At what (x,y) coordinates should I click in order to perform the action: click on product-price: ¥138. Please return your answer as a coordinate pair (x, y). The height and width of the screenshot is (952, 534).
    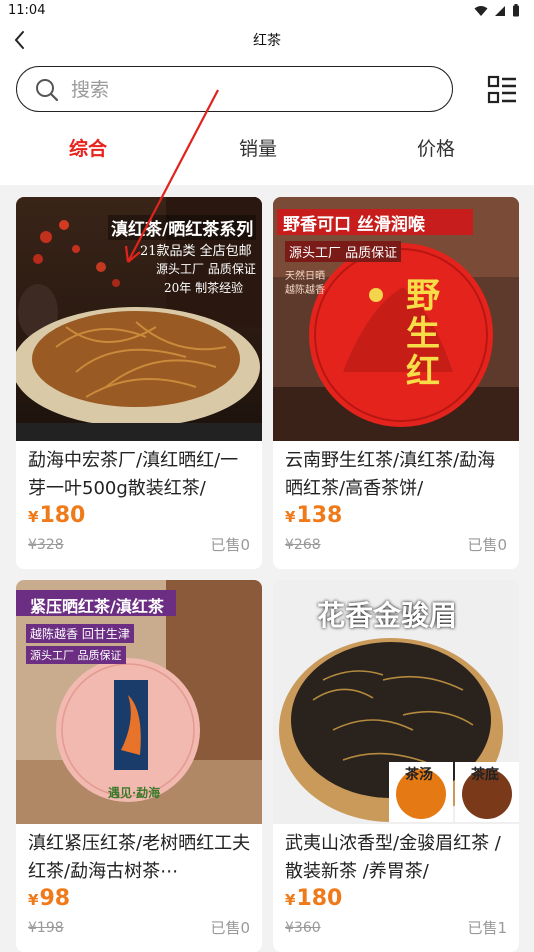
    Looking at the image, I should click on (314, 515).